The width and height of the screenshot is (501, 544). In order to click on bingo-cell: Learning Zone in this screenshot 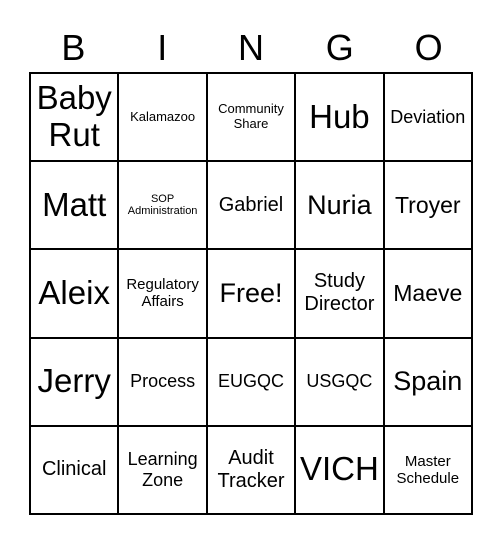, I will do `click(162, 469)`.